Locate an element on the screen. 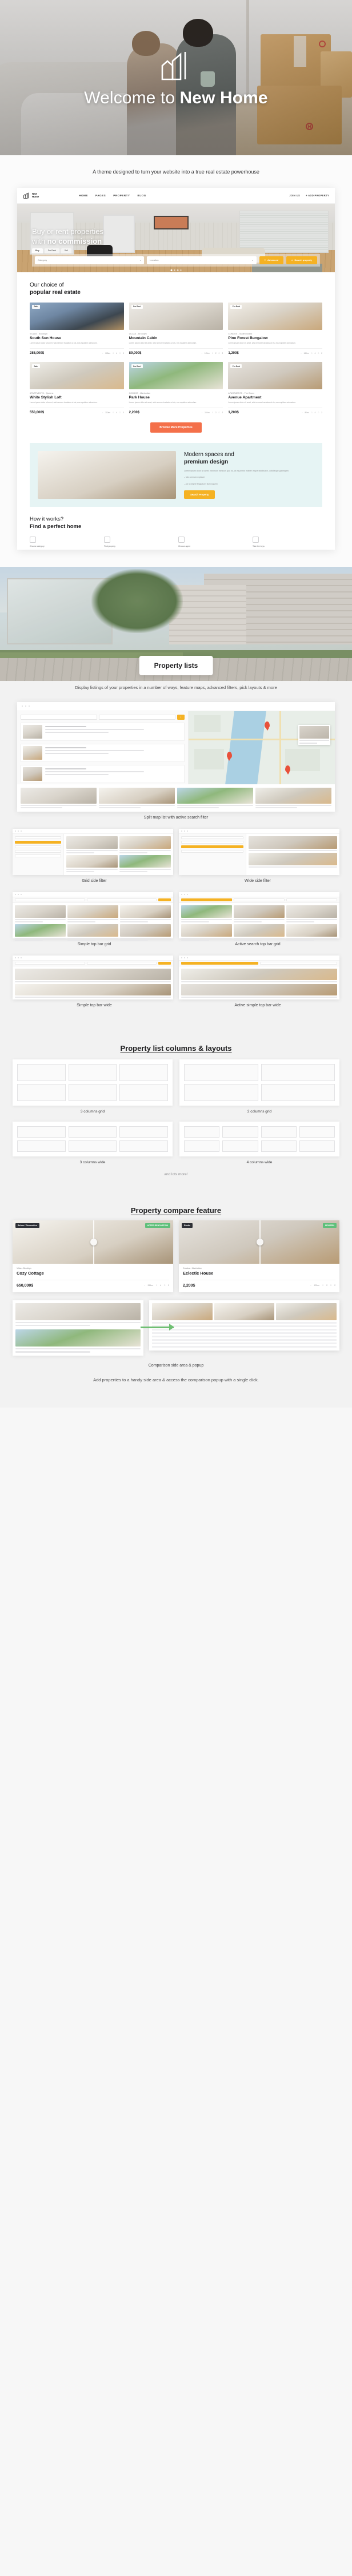 The height and width of the screenshot is (2576, 352). after-tag: MODERN is located at coordinates (330, 1226).